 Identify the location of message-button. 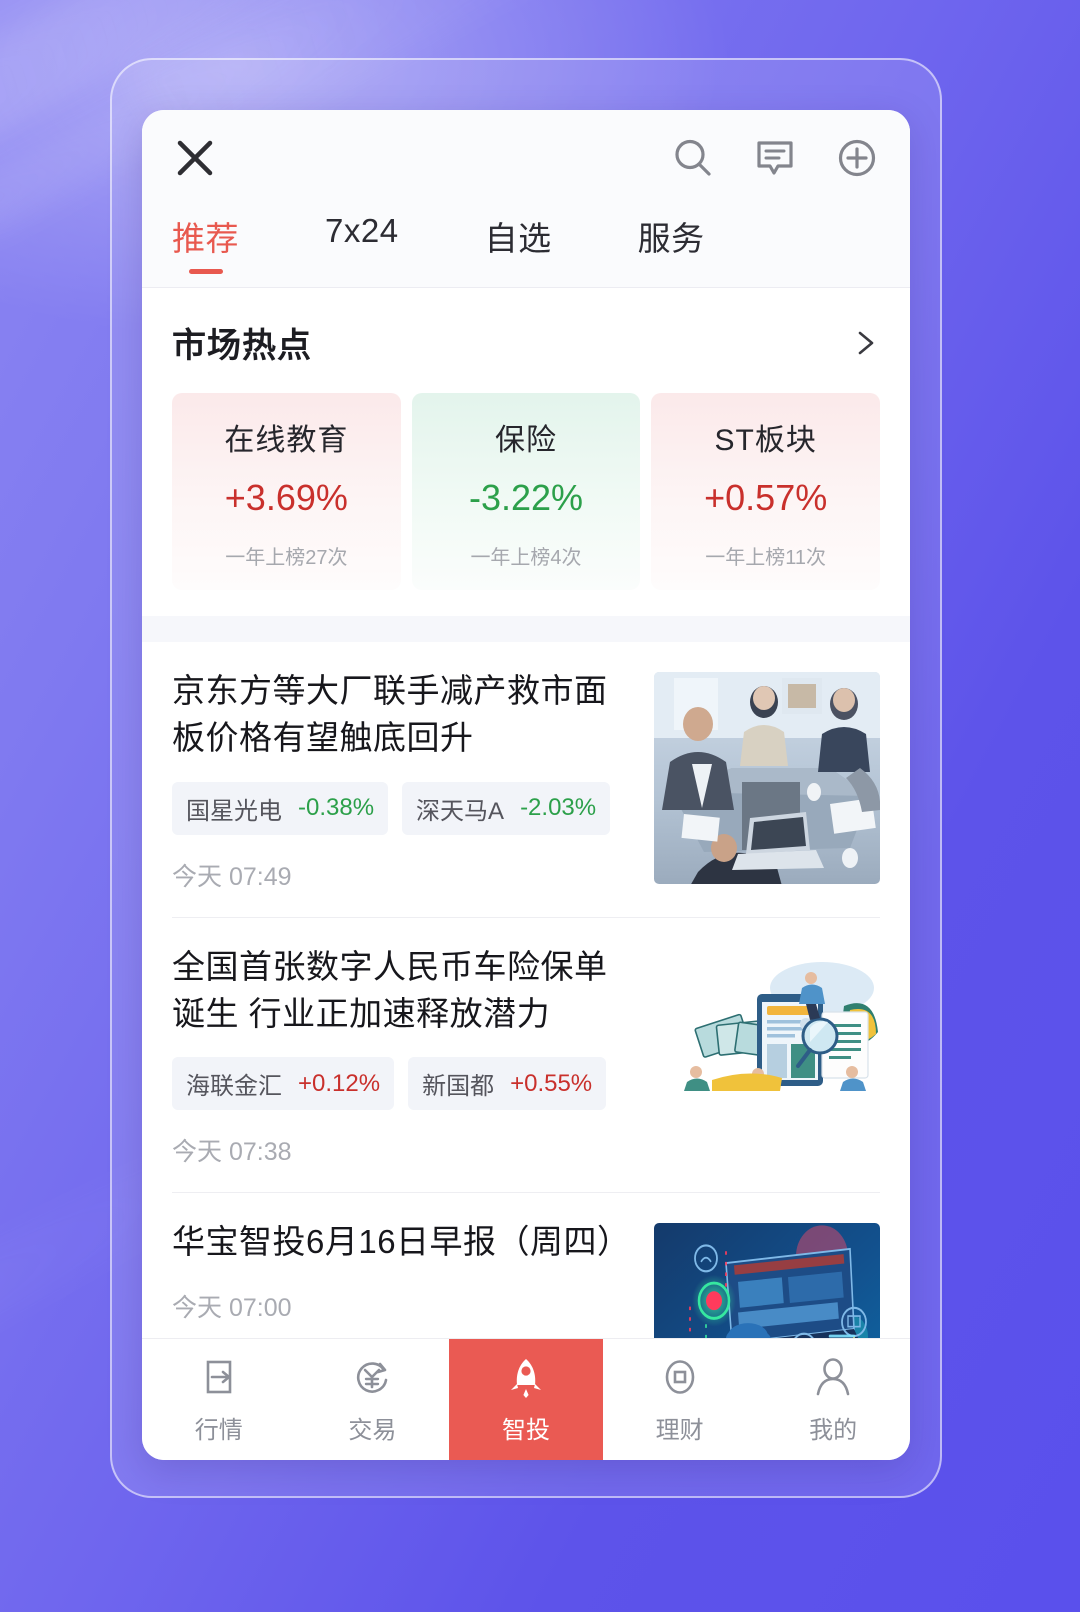
(775, 158).